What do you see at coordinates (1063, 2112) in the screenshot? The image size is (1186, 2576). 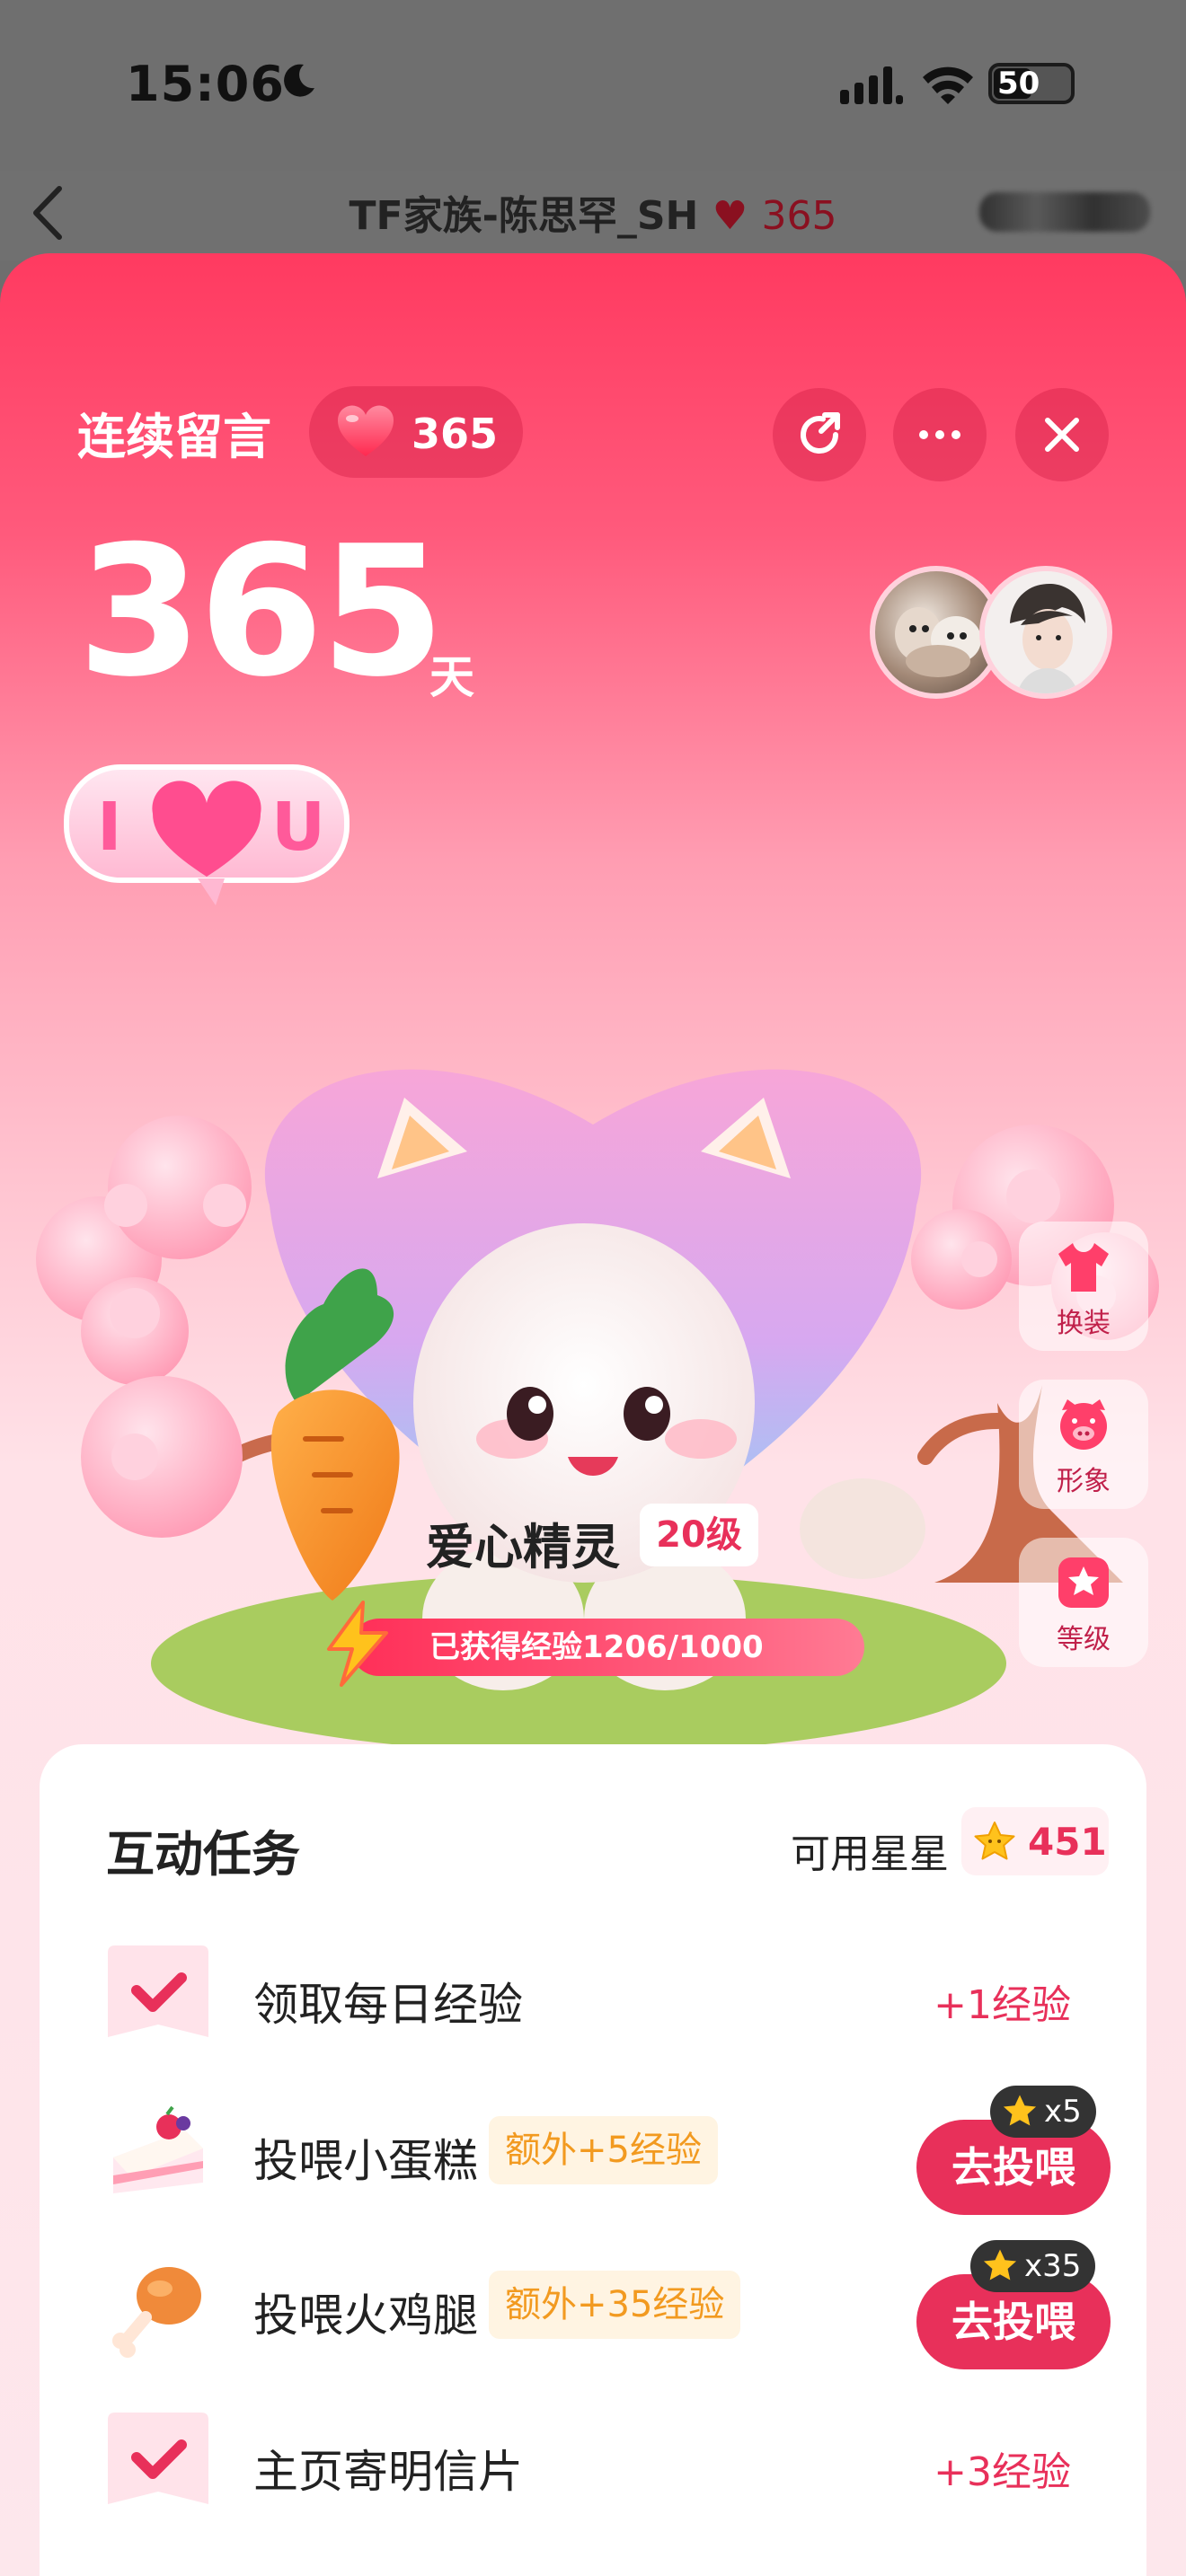 I see `star-cost: x5` at bounding box center [1063, 2112].